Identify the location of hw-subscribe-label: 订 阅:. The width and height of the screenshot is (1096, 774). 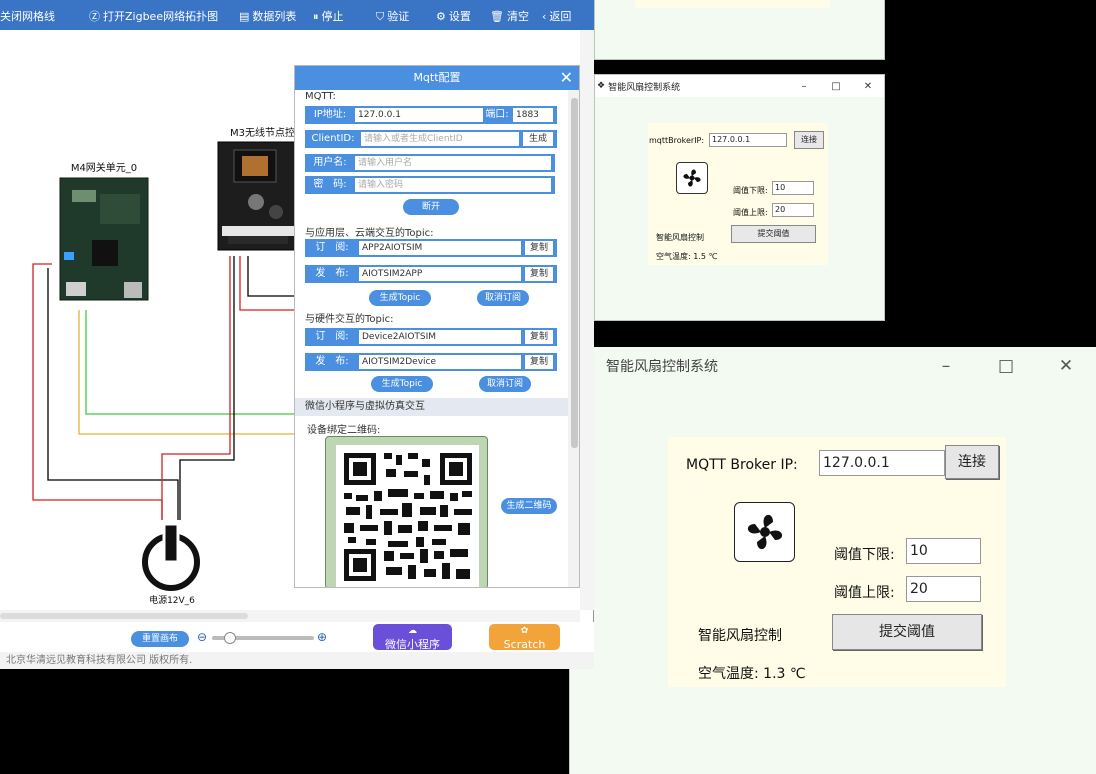
(332, 336).